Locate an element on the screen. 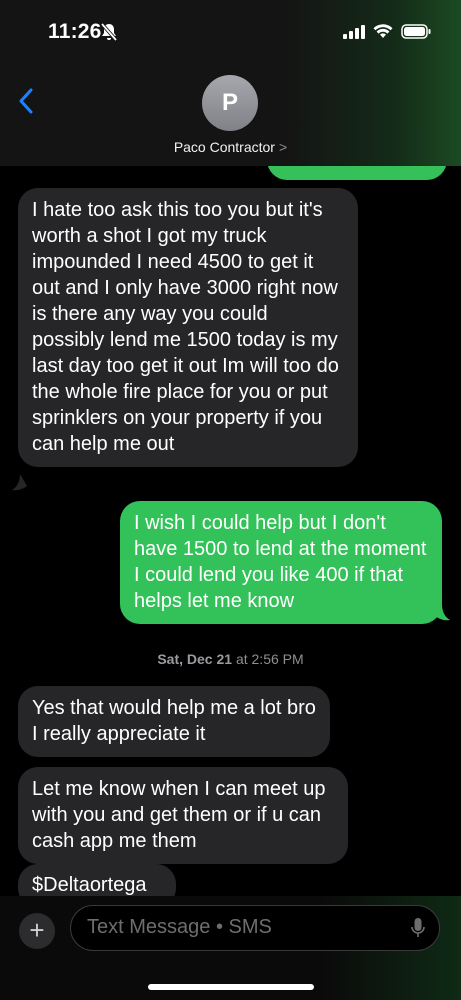 The width and height of the screenshot is (461, 1000). chevron-right-icon: > is located at coordinates (283, 147).